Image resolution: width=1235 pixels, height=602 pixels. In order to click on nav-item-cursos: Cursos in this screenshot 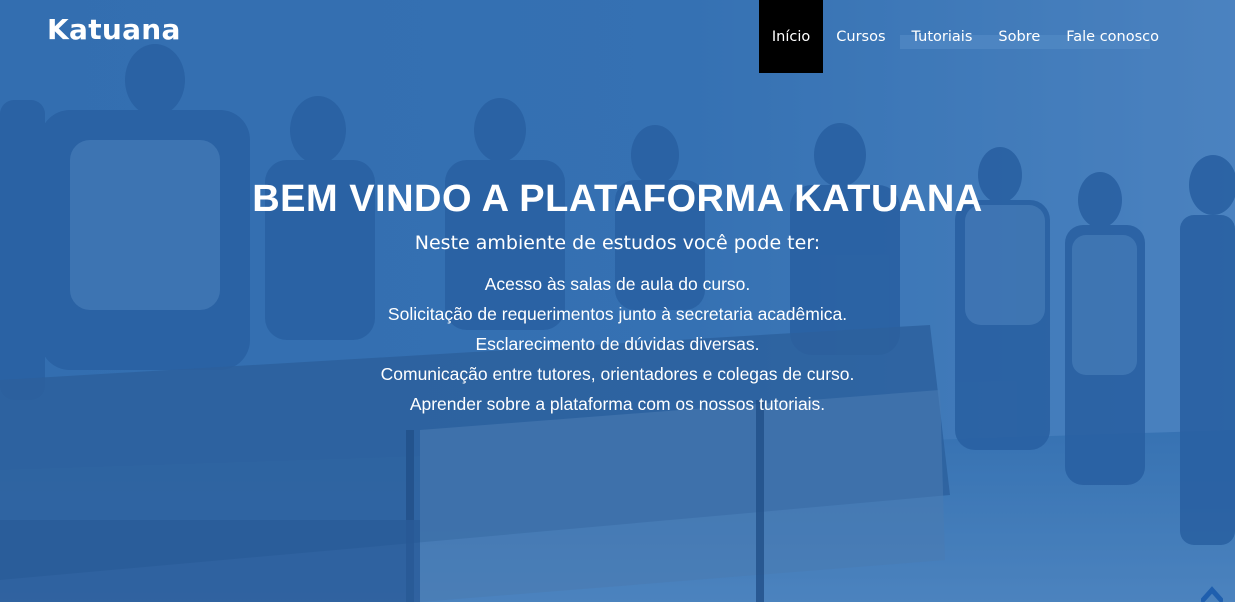, I will do `click(860, 36)`.